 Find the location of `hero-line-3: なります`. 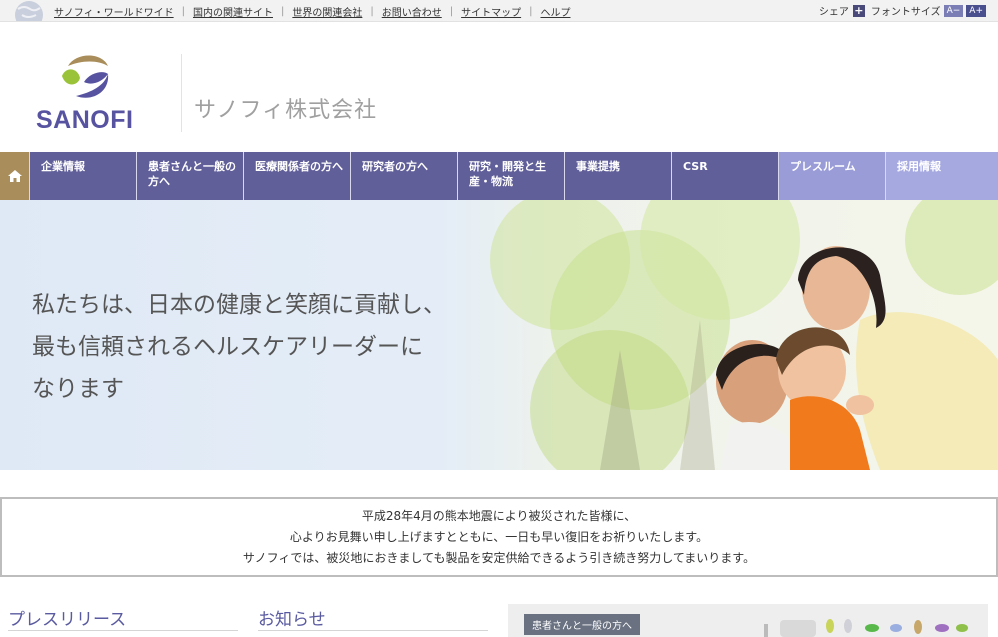

hero-line-3: なります is located at coordinates (78, 389).